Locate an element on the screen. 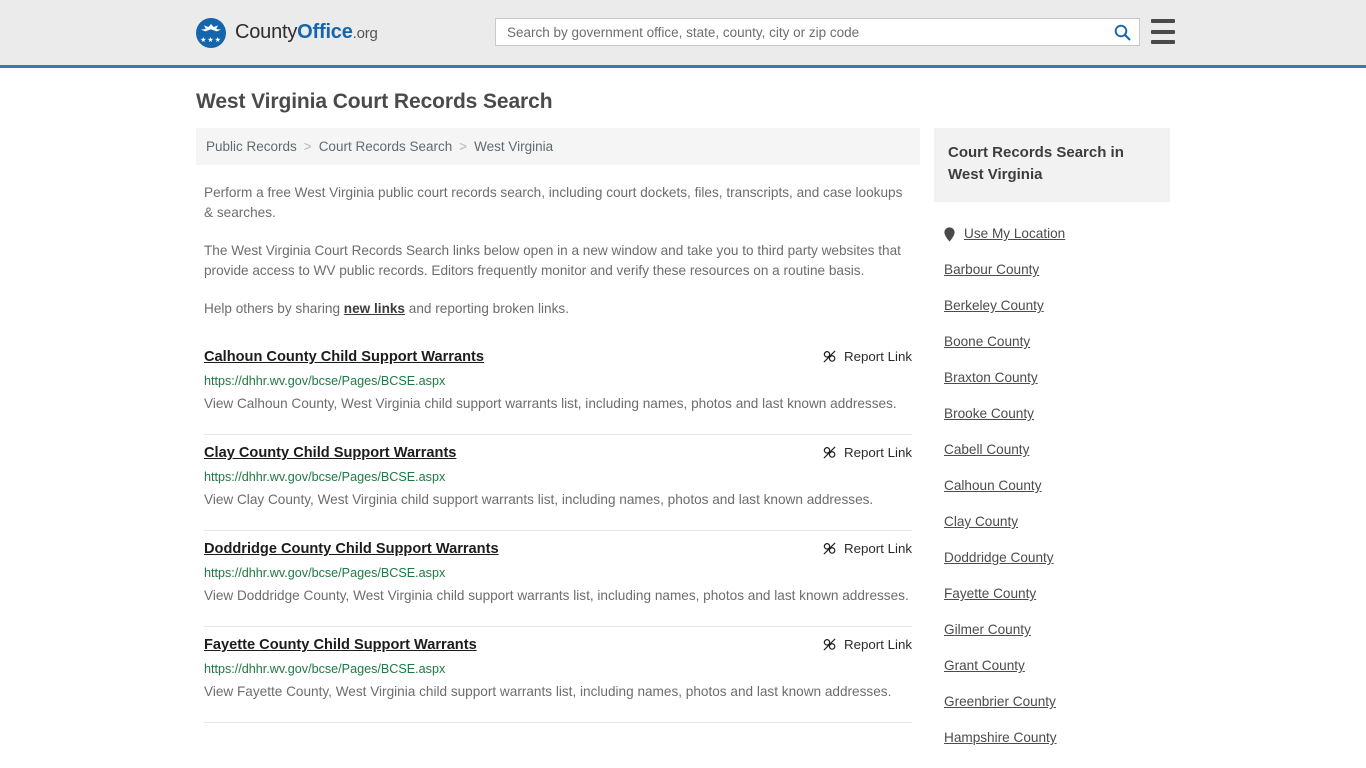  sidebar-item-boone-county: Boone County is located at coordinates (1052, 342).